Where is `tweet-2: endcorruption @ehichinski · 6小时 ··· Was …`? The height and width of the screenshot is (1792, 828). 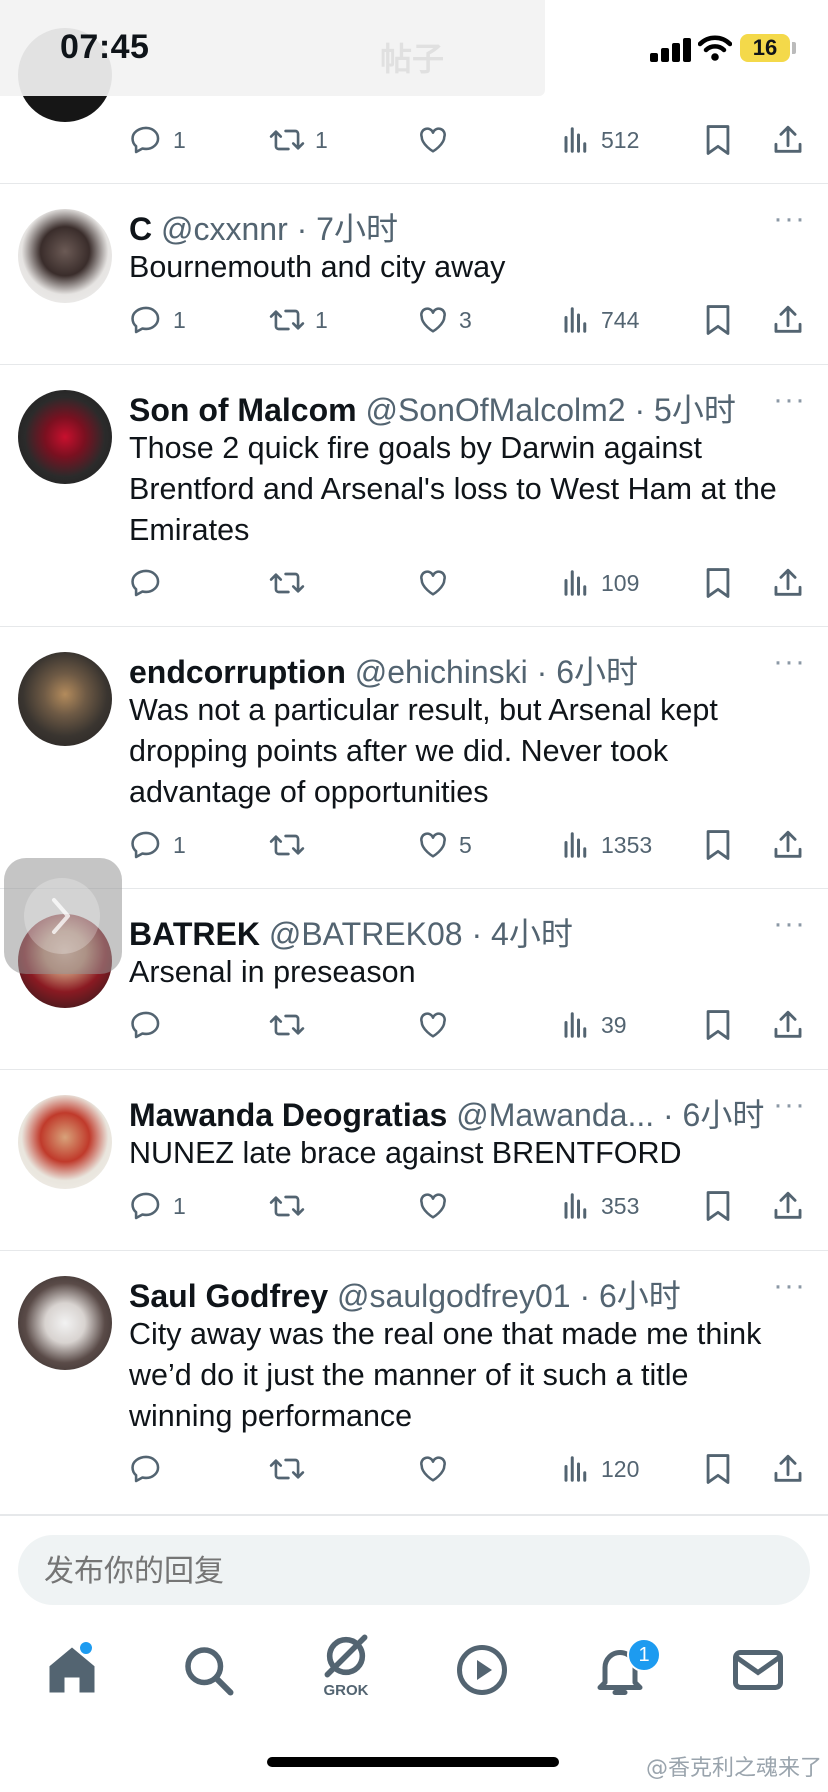
tweet-2: endcorruption @ehichinski · 6小时 ··· Was … is located at coordinates (414, 758).